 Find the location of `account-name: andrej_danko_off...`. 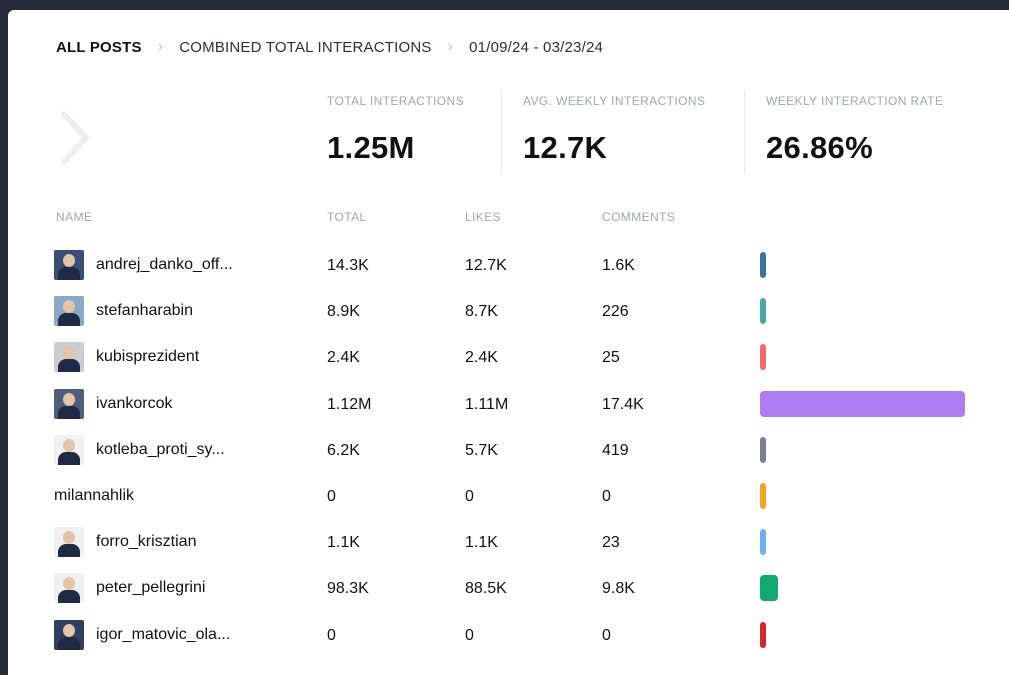

account-name: andrej_danko_off... is located at coordinates (164, 265).